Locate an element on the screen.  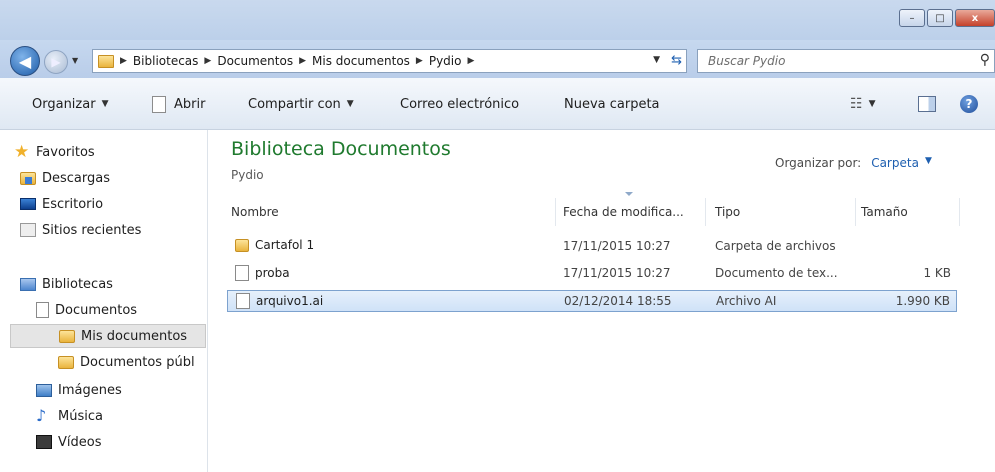
nav-item-descargas: Descargas is located at coordinates (65, 178).